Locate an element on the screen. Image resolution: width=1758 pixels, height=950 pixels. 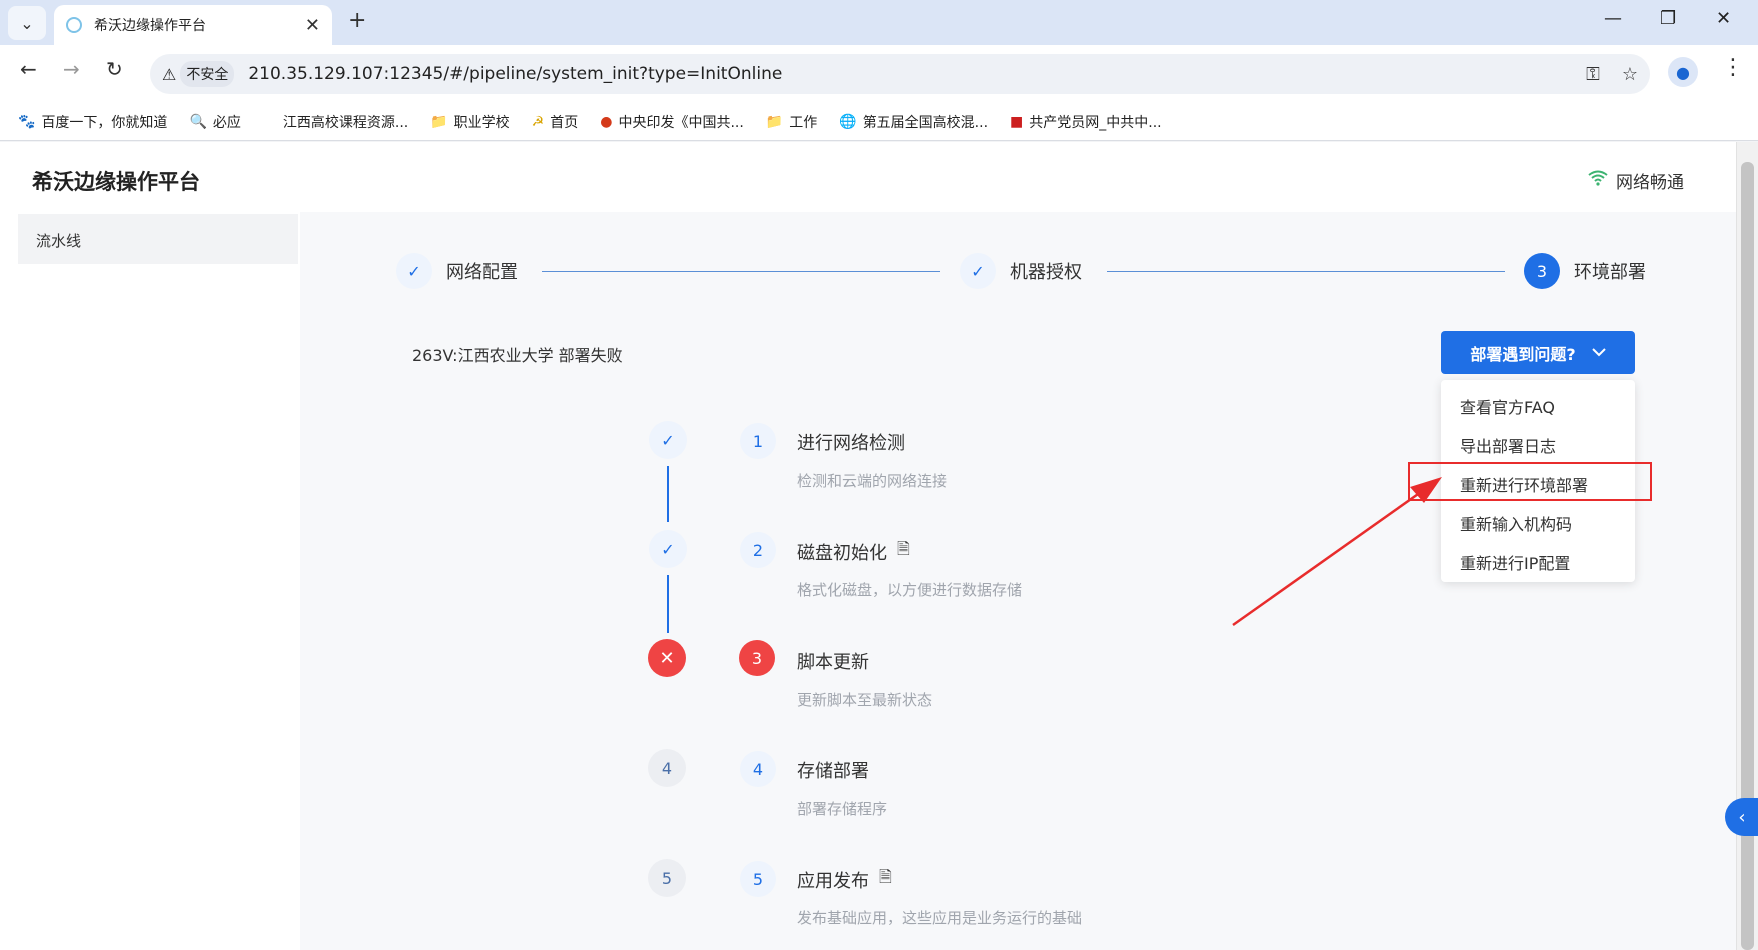
pipeline-title-text: 进行网络检测 is located at coordinates (851, 443).